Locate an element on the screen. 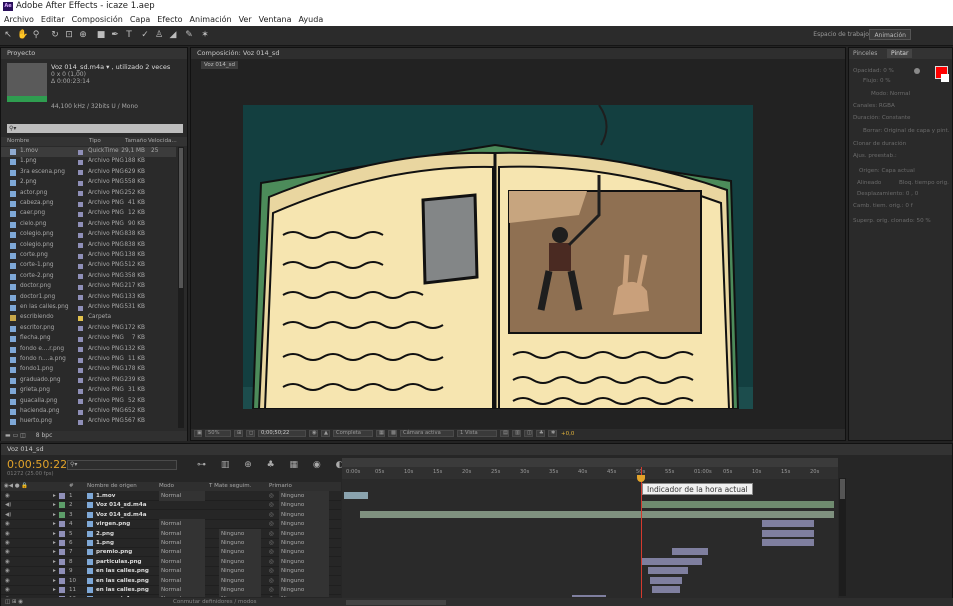  snapshot-icon: ◉ is located at coordinates (313, 433).